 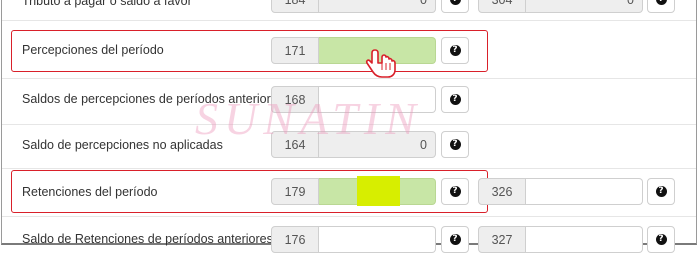 What do you see at coordinates (107, 4) in the screenshot?
I see `row-label-tributo: Tributo a pagar o saldo a favor` at bounding box center [107, 4].